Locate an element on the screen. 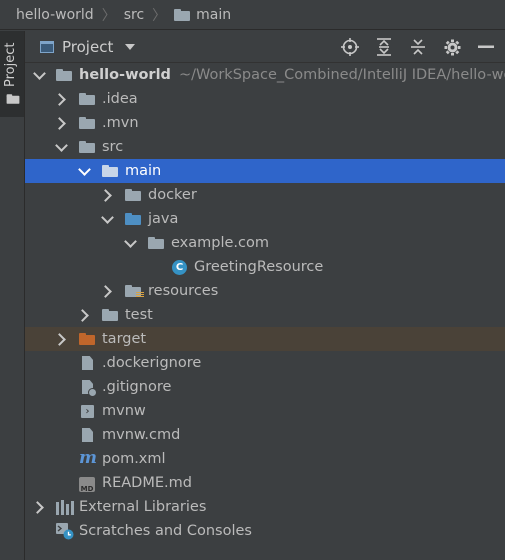 Image resolution: width=505 pixels, height=560 pixels. collapse-all-icon is located at coordinates (418, 47).